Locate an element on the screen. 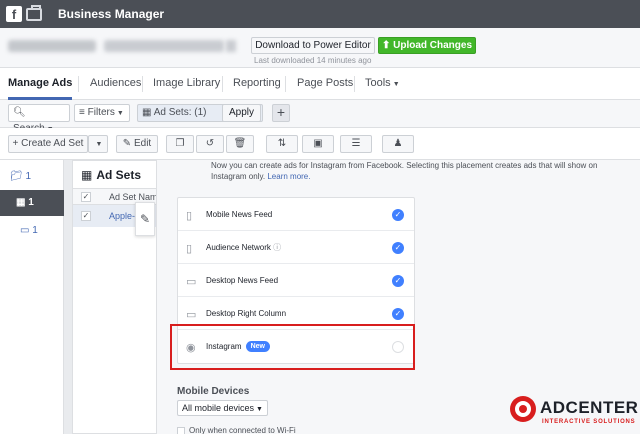 The width and height of the screenshot is (640, 434). tree-item-ad: ▭ 1 is located at coordinates (32, 231).